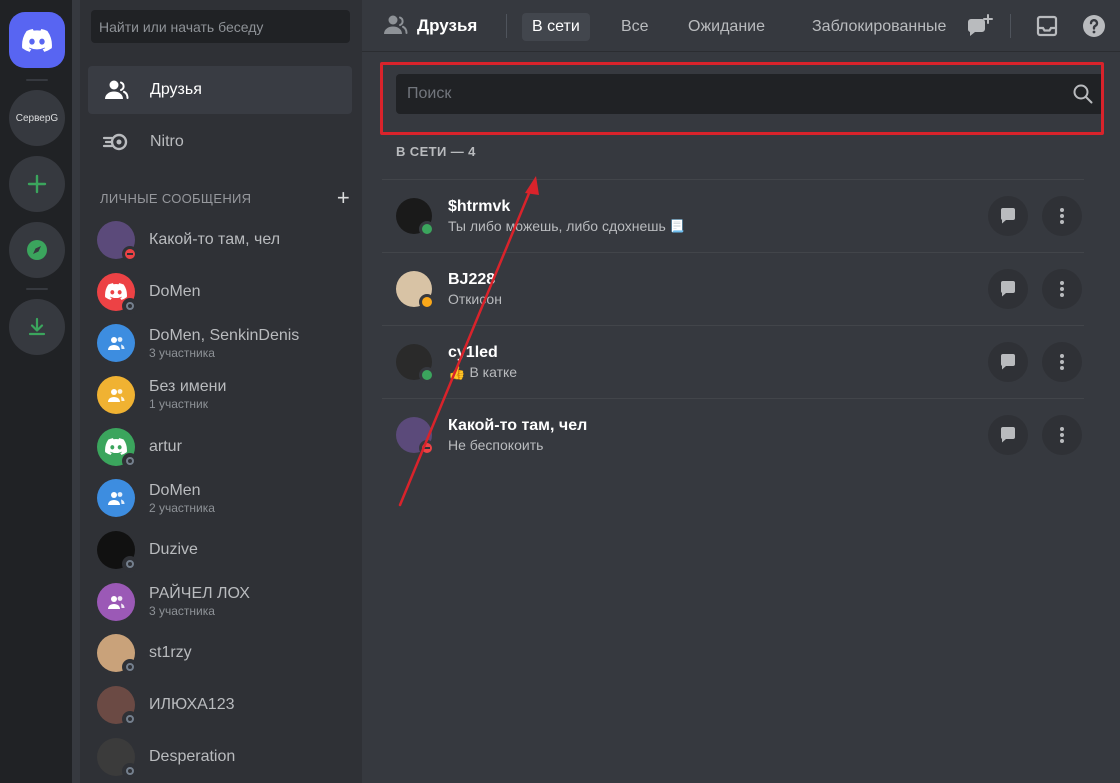  Describe the element at coordinates (220, 395) in the screenshot. I see `dm-list-item: Без имени 1 участник` at that location.